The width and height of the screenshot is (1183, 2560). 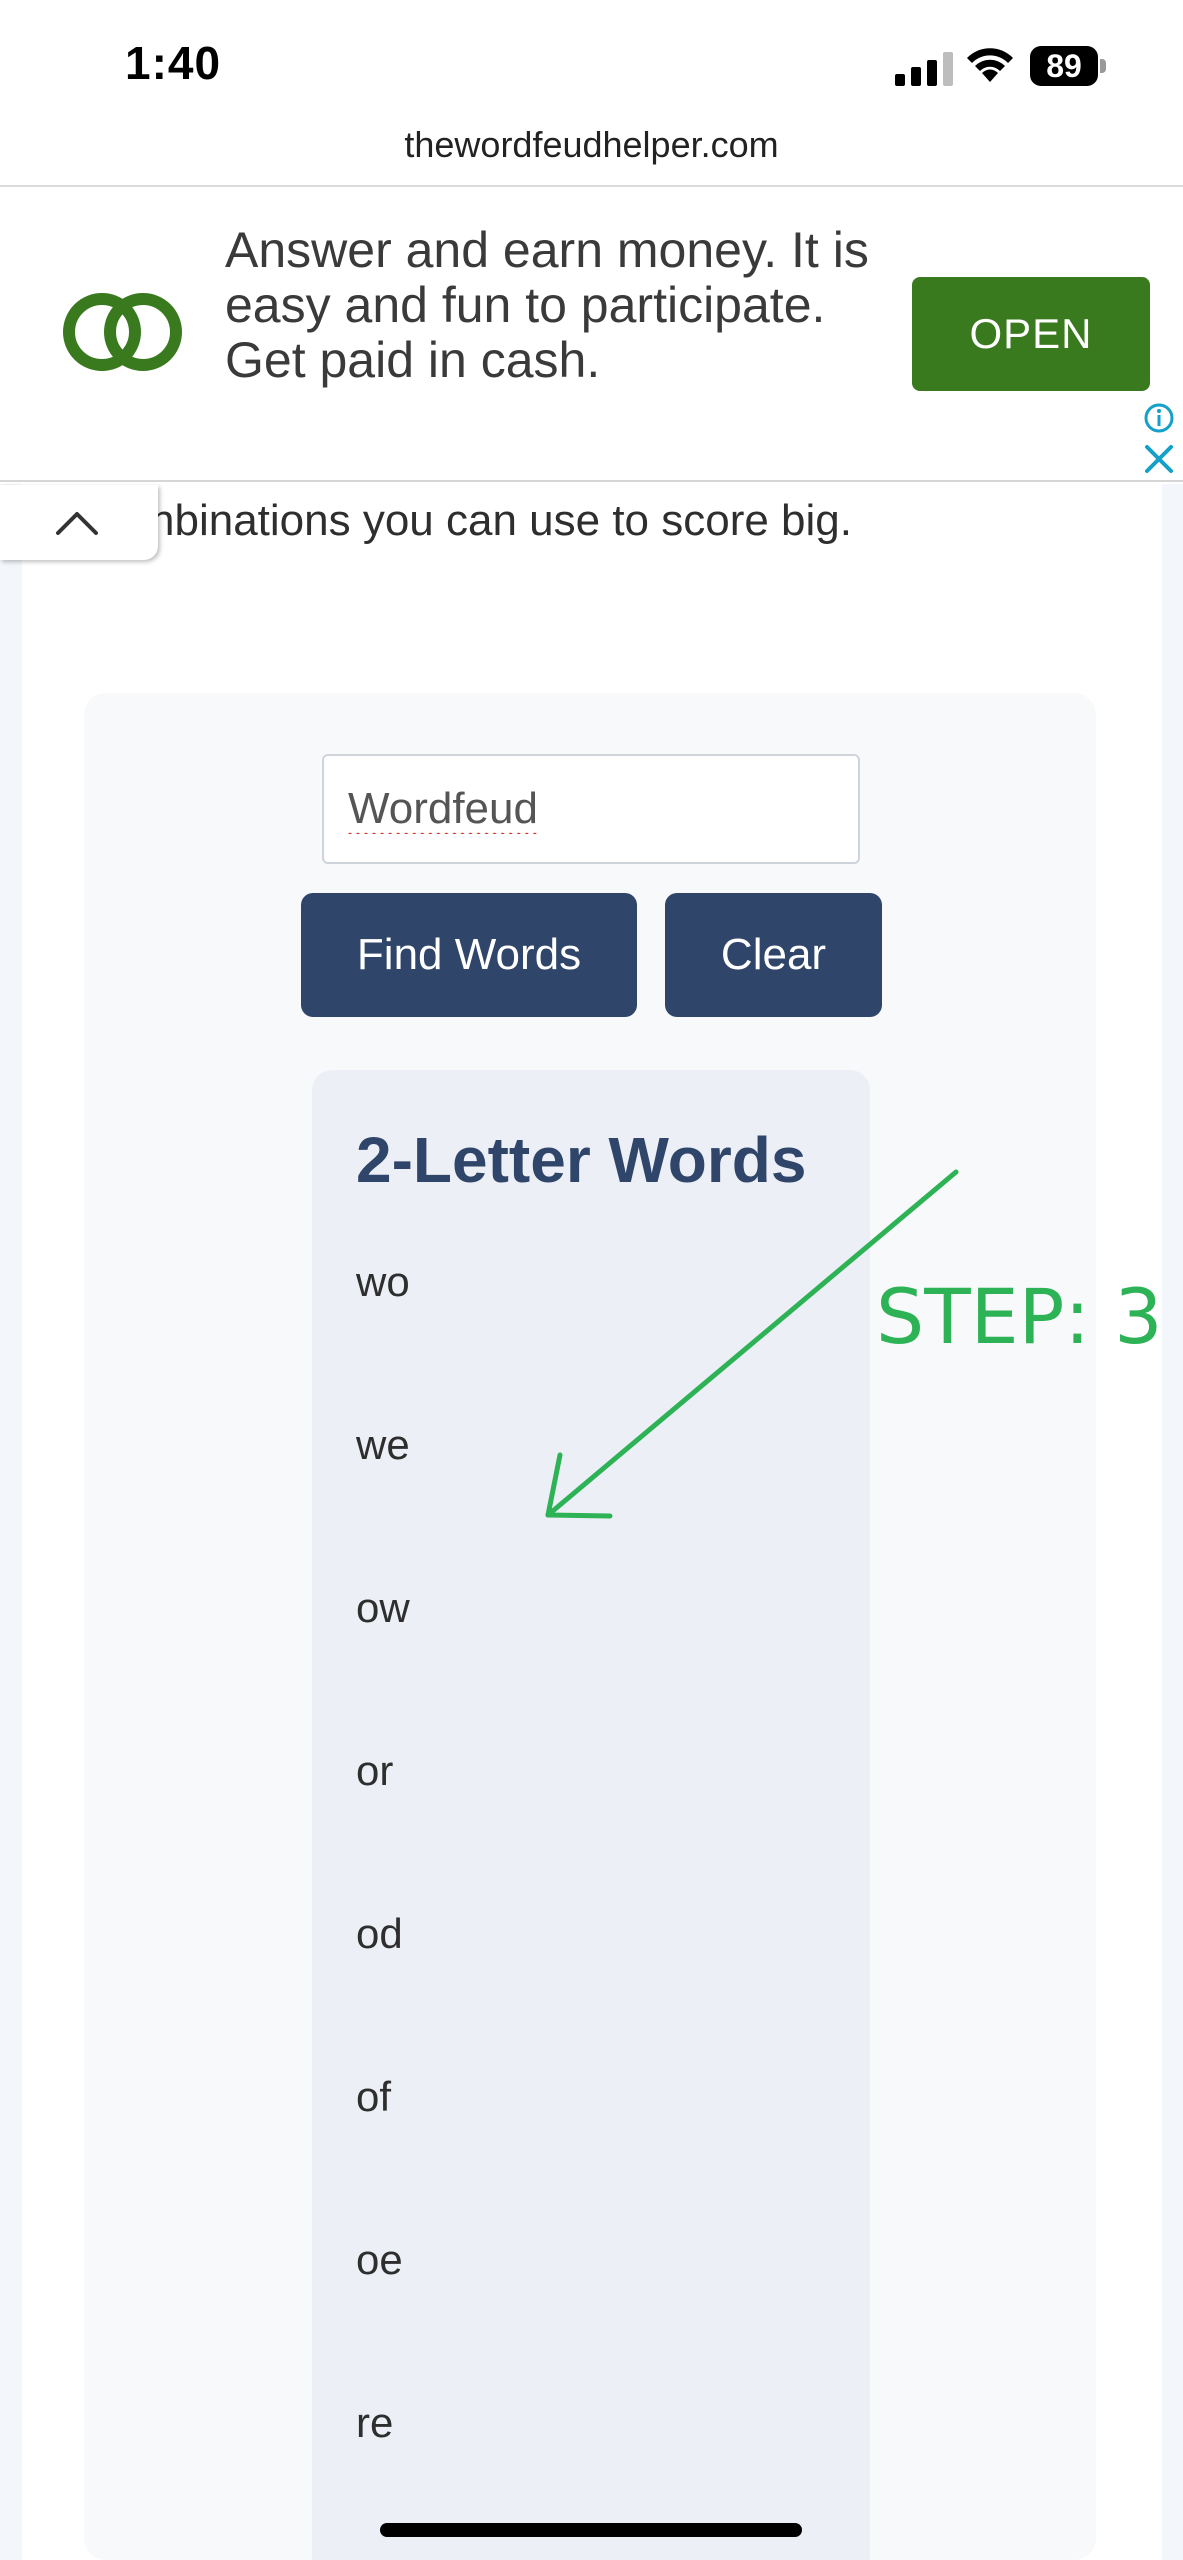 I want to click on word-item: od, so click(x=379, y=1933).